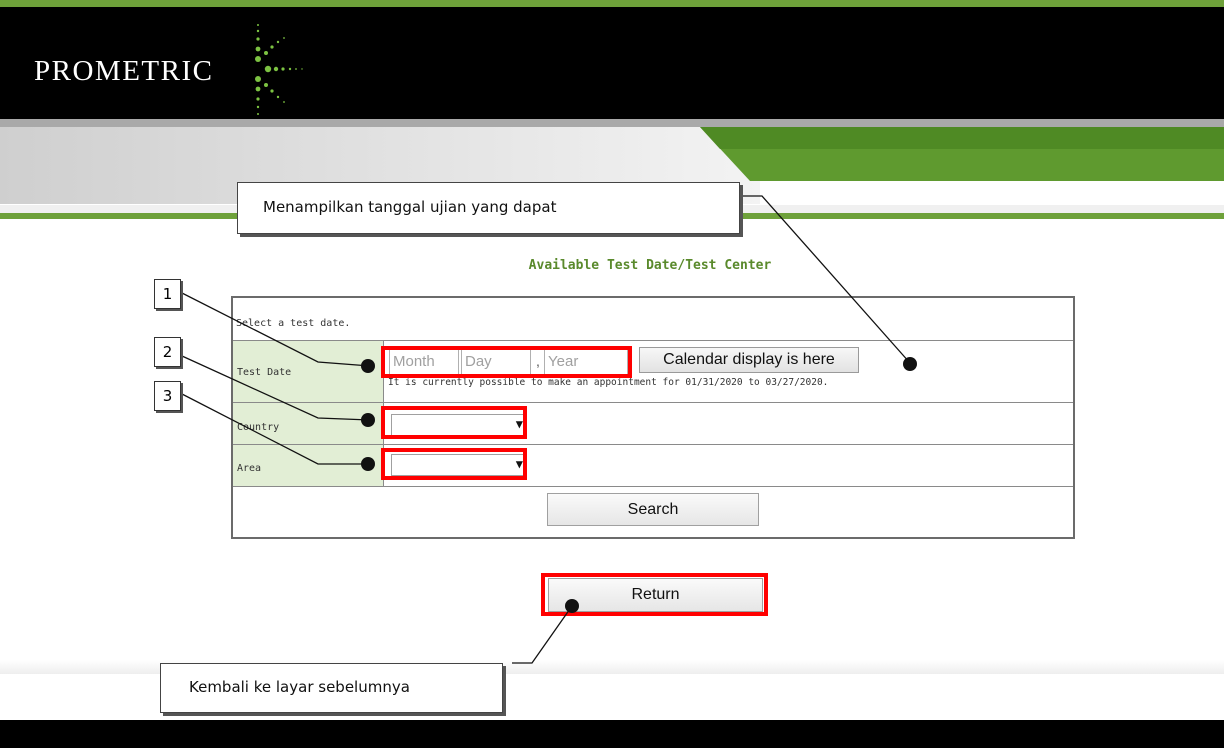  I want to click on prometric-logo-text: PROMETRIC, so click(124, 71).